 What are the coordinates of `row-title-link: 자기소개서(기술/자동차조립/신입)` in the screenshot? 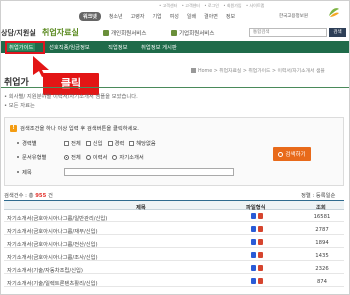 It's located at (45, 270).